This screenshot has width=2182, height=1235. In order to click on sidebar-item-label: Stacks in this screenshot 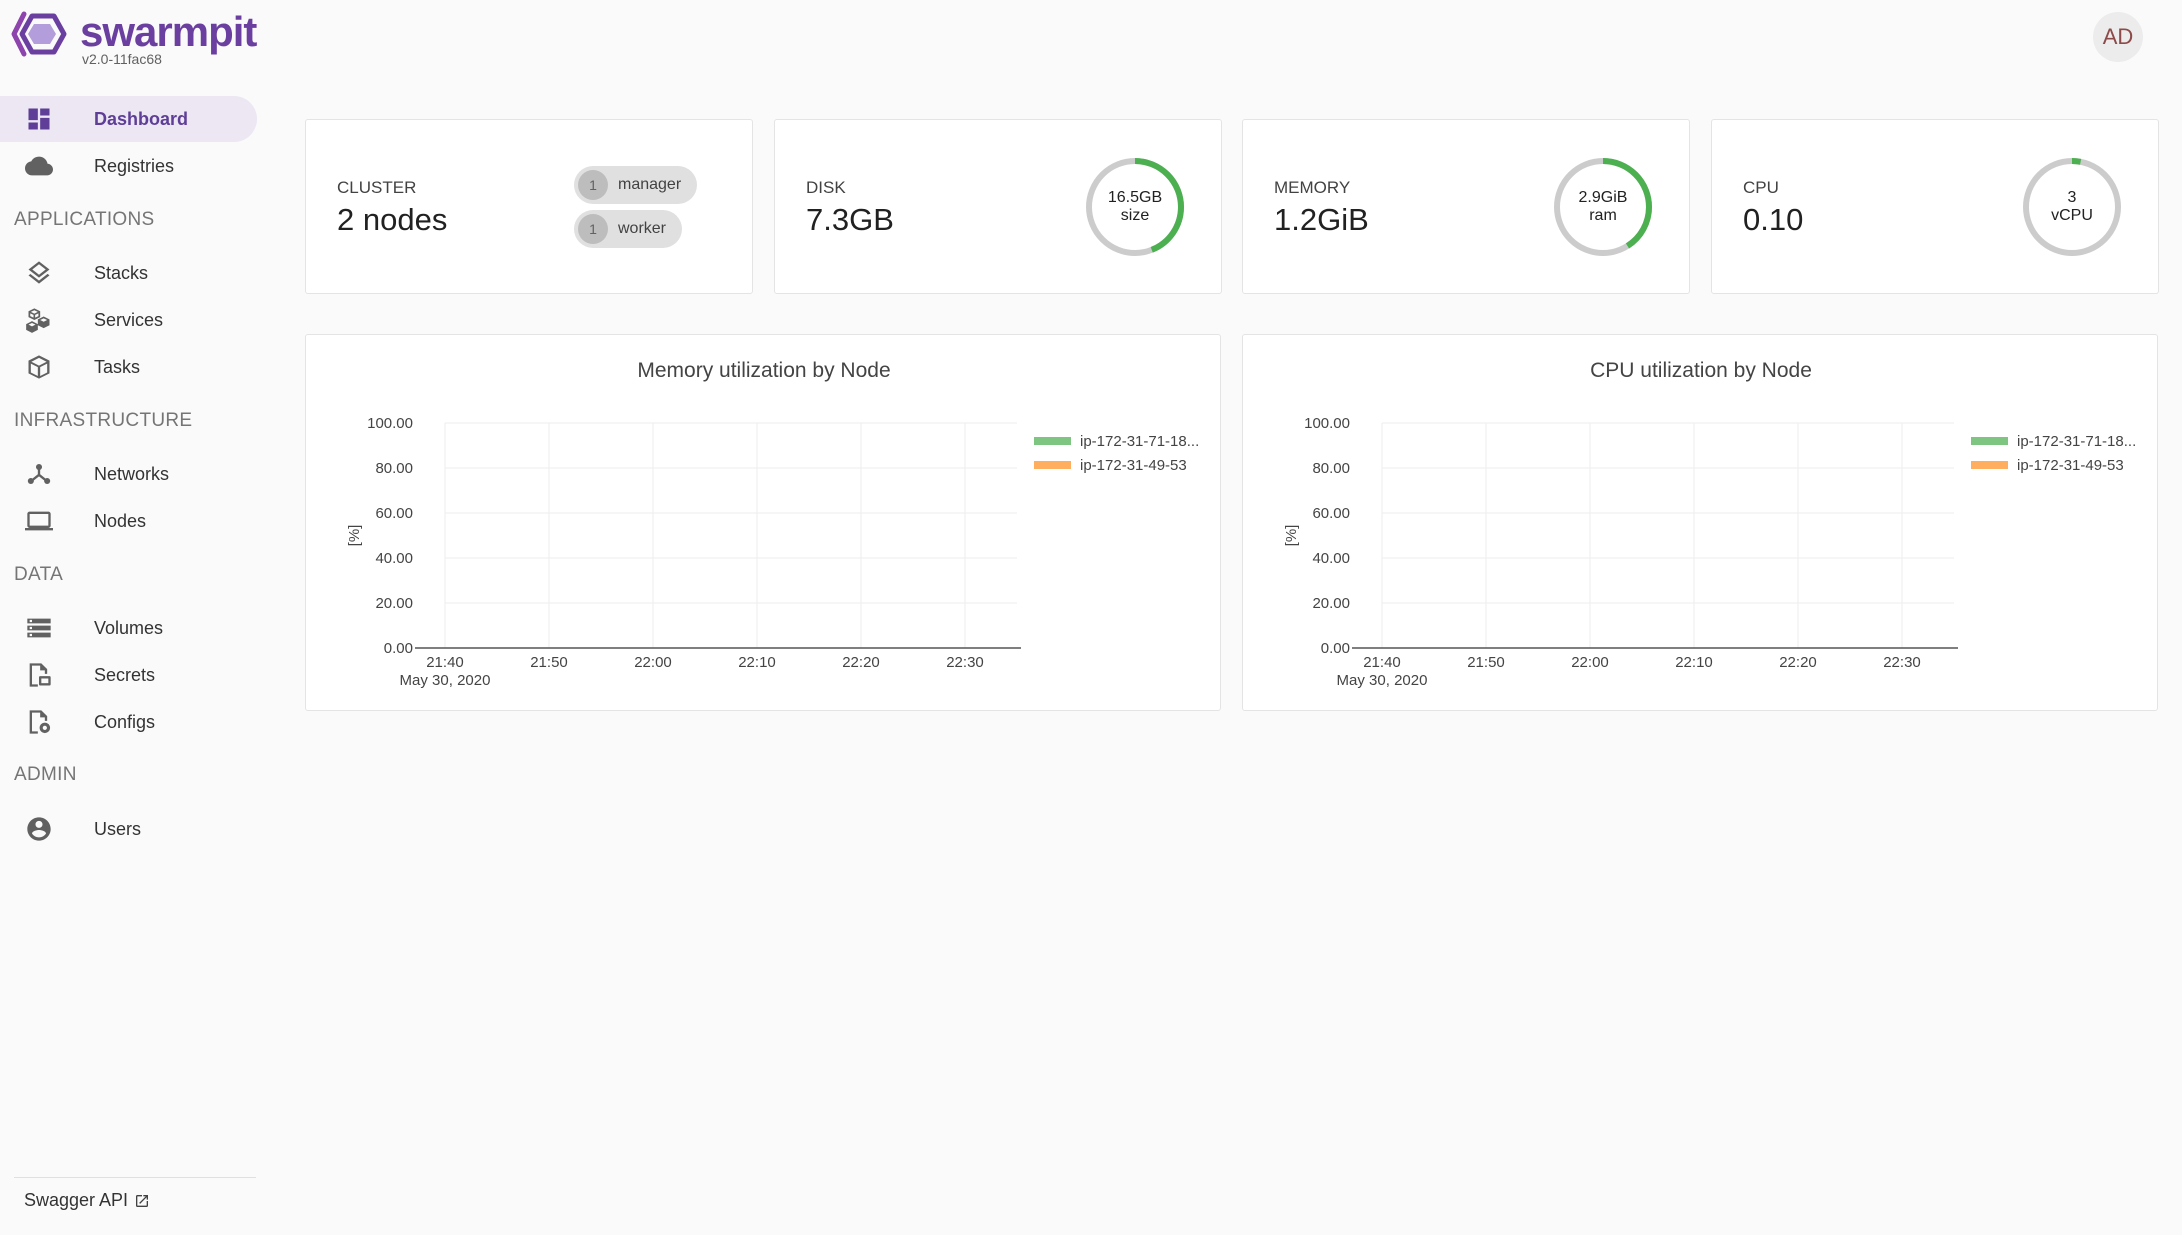, I will do `click(121, 272)`.